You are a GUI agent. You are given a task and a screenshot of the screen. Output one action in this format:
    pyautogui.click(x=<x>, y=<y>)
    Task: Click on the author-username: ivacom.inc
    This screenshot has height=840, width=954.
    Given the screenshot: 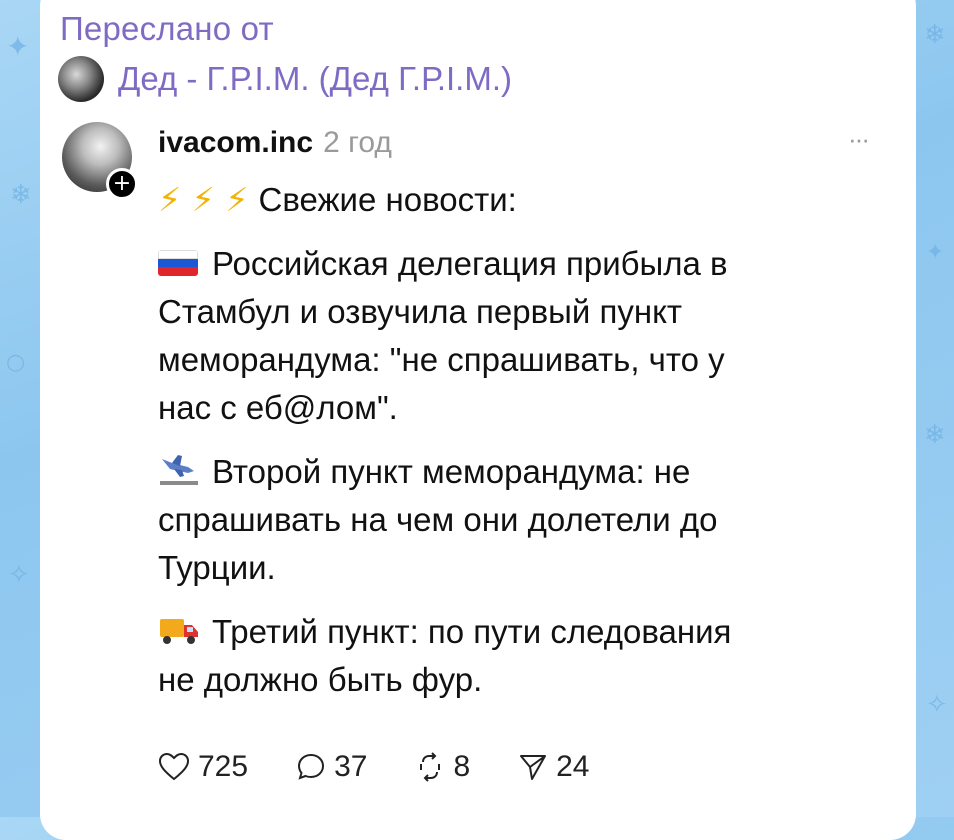 What is the action you would take?
    pyautogui.click(x=235, y=143)
    